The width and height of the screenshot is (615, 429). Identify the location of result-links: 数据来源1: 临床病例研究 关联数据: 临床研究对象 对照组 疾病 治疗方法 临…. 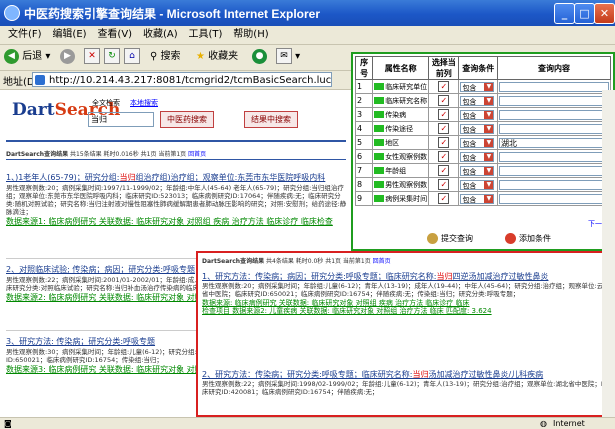
(177, 222).